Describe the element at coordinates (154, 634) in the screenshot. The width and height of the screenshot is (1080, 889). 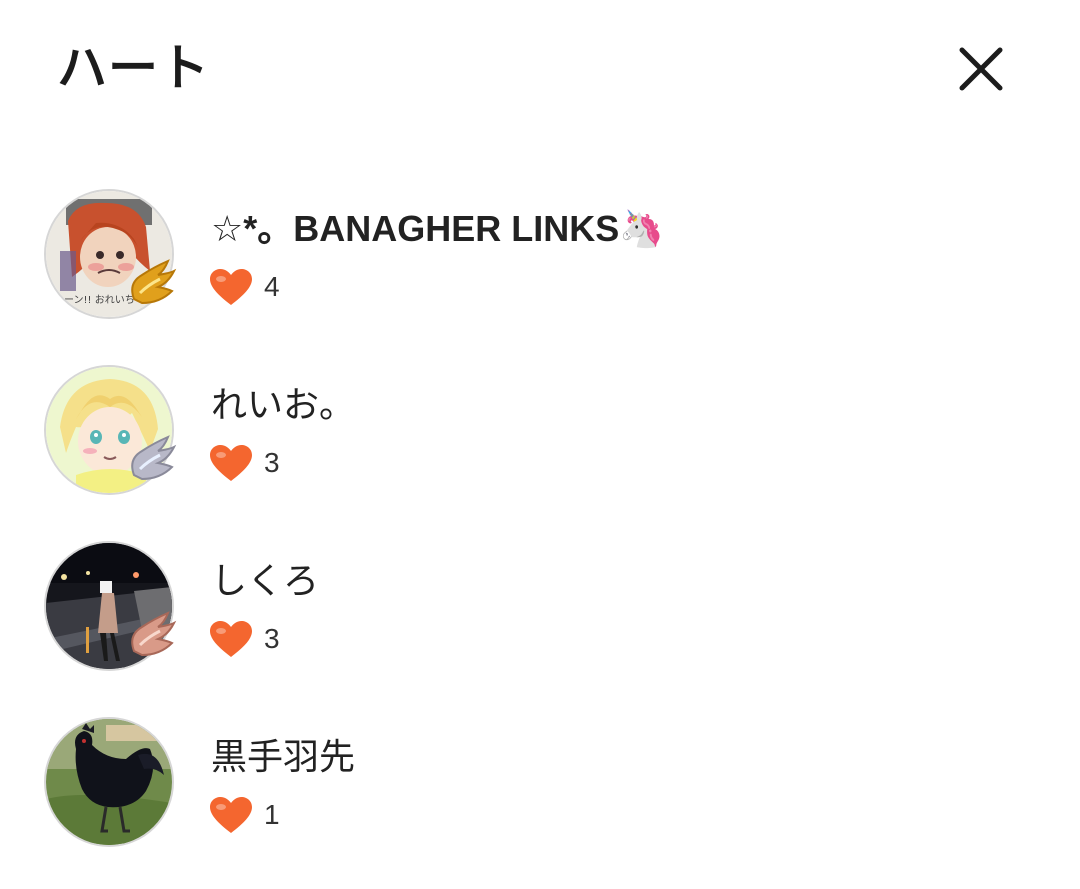
I see `bronze-wing-badge-icon` at that location.